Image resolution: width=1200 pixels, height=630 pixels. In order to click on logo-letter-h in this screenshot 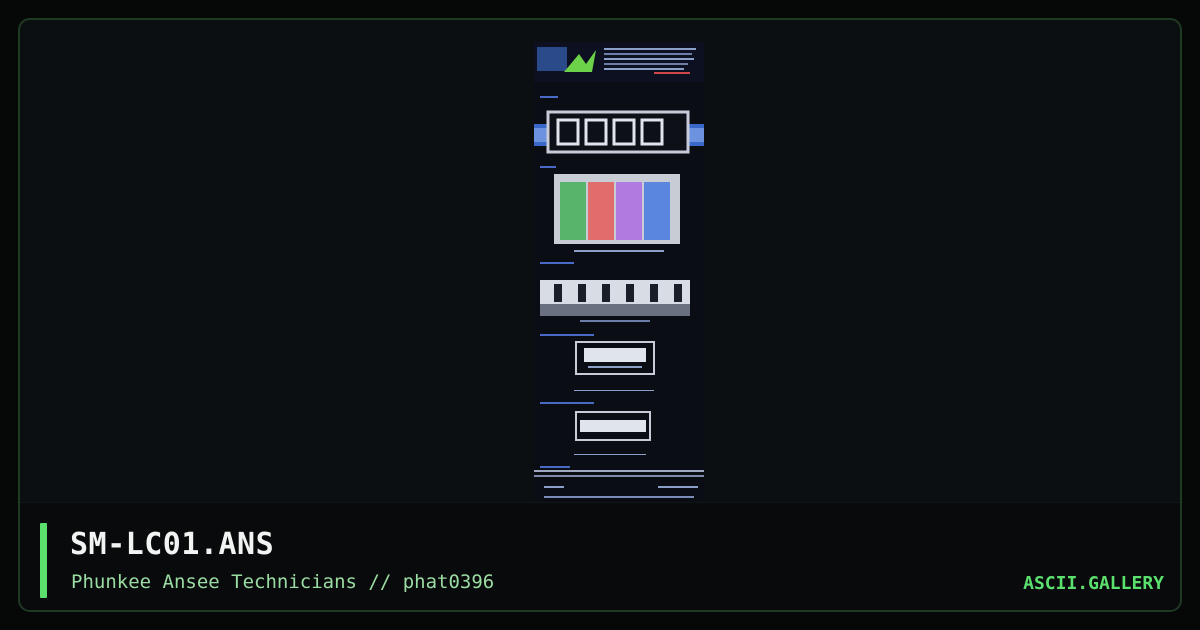, I will do `click(601, 211)`.